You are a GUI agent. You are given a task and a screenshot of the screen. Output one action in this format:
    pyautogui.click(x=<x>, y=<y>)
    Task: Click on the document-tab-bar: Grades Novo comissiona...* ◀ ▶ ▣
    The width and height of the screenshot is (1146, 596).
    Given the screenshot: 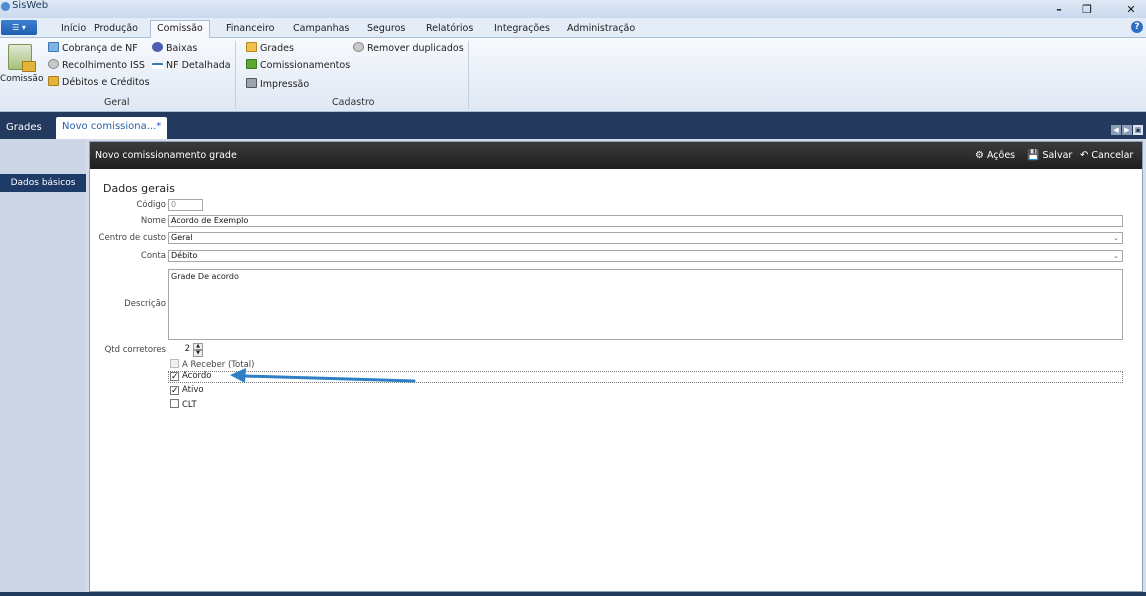 What is the action you would take?
    pyautogui.click(x=573, y=125)
    